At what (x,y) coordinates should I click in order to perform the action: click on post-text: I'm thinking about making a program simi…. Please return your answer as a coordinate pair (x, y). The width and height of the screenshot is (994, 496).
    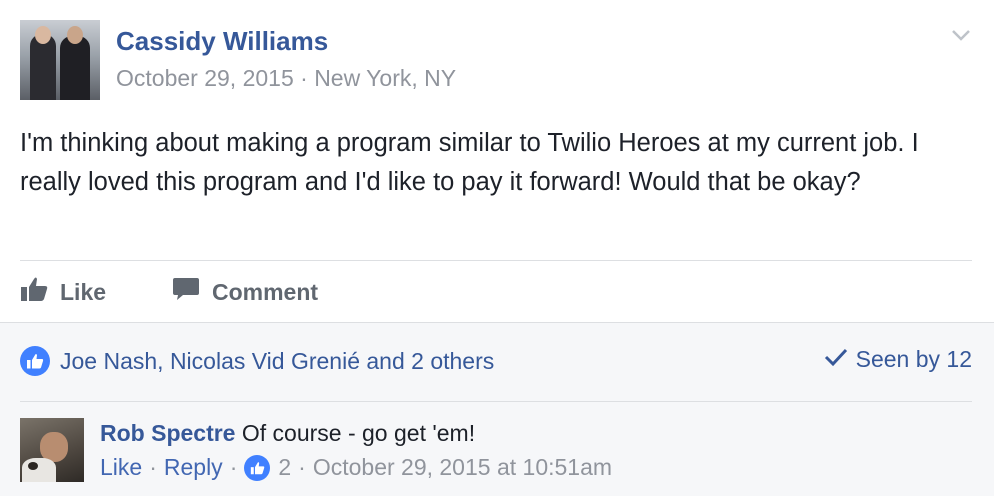
    Looking at the image, I should click on (469, 162).